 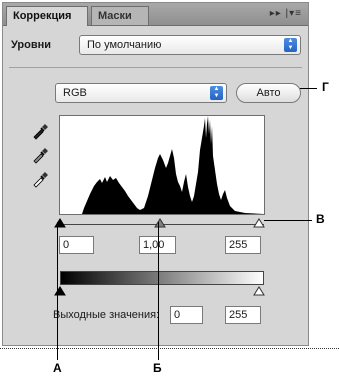 What do you see at coordinates (106, 315) in the screenshot?
I see `output-levels-label: Выходные значения:` at bounding box center [106, 315].